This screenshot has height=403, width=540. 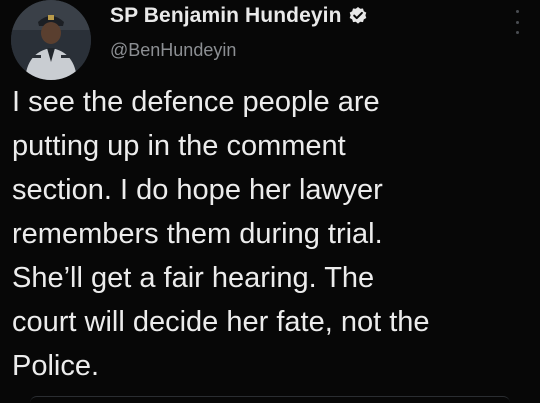 I want to click on author-handle: @BenHundeyin, so click(x=173, y=50).